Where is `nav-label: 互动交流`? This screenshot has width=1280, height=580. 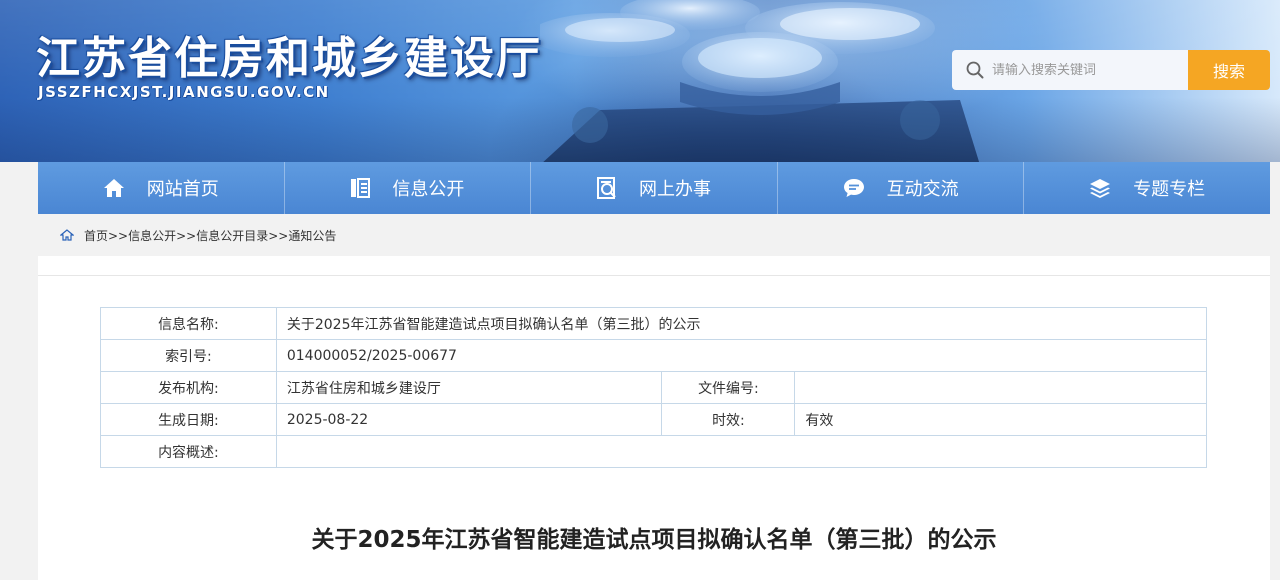 nav-label: 互动交流 is located at coordinates (922, 189).